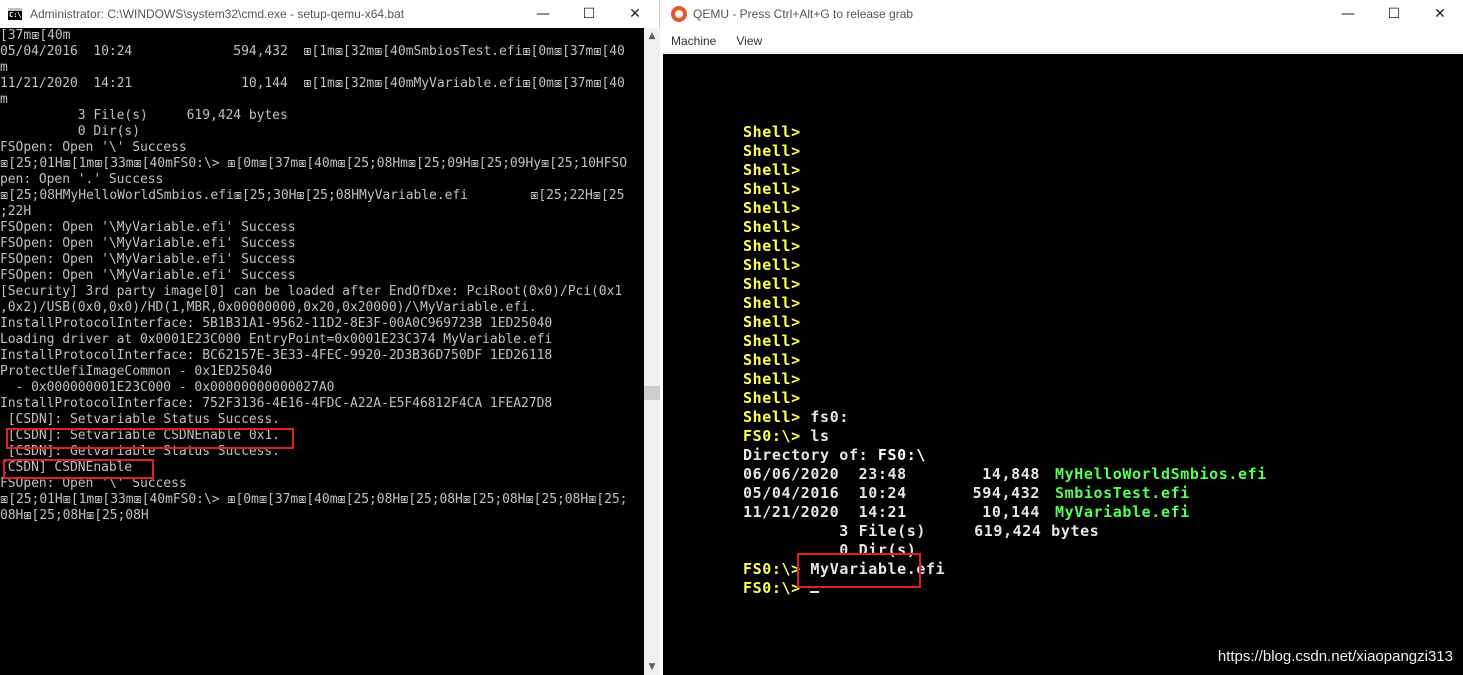  Describe the element at coordinates (16, 211) in the screenshot. I see `console-line: ;22H` at that location.